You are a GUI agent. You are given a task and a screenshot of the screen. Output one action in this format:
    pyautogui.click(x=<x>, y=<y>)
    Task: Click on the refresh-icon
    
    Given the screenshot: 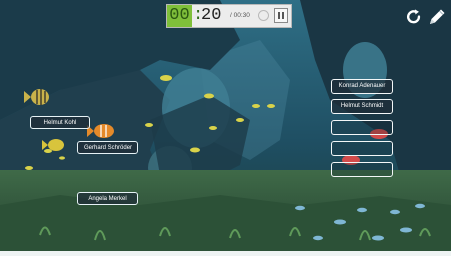 What is the action you would take?
    pyautogui.click(x=414, y=17)
    